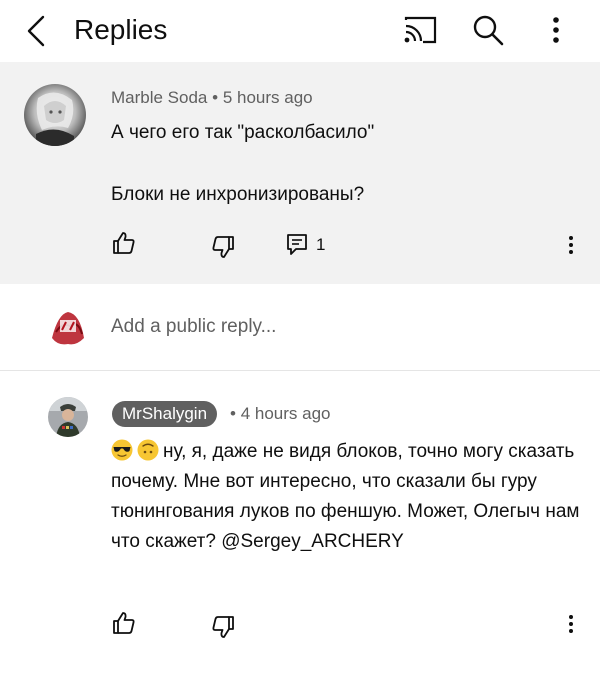  What do you see at coordinates (165, 414) in the screenshot?
I see `author-chip: MrShalygin` at bounding box center [165, 414].